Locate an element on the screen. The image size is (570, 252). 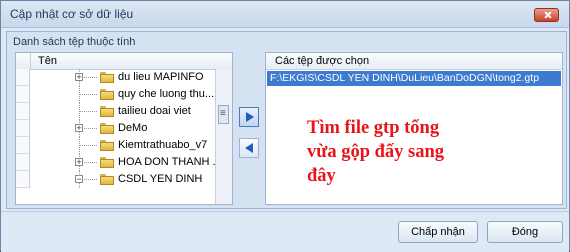
tree-item-label: CSDL YEN DINH is located at coordinates (160, 179).